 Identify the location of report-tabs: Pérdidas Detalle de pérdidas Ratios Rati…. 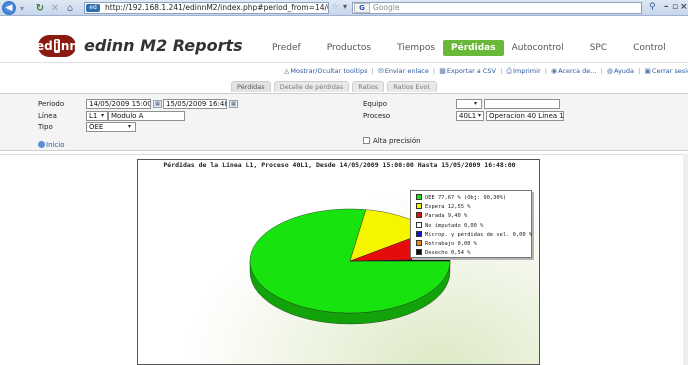
(334, 86).